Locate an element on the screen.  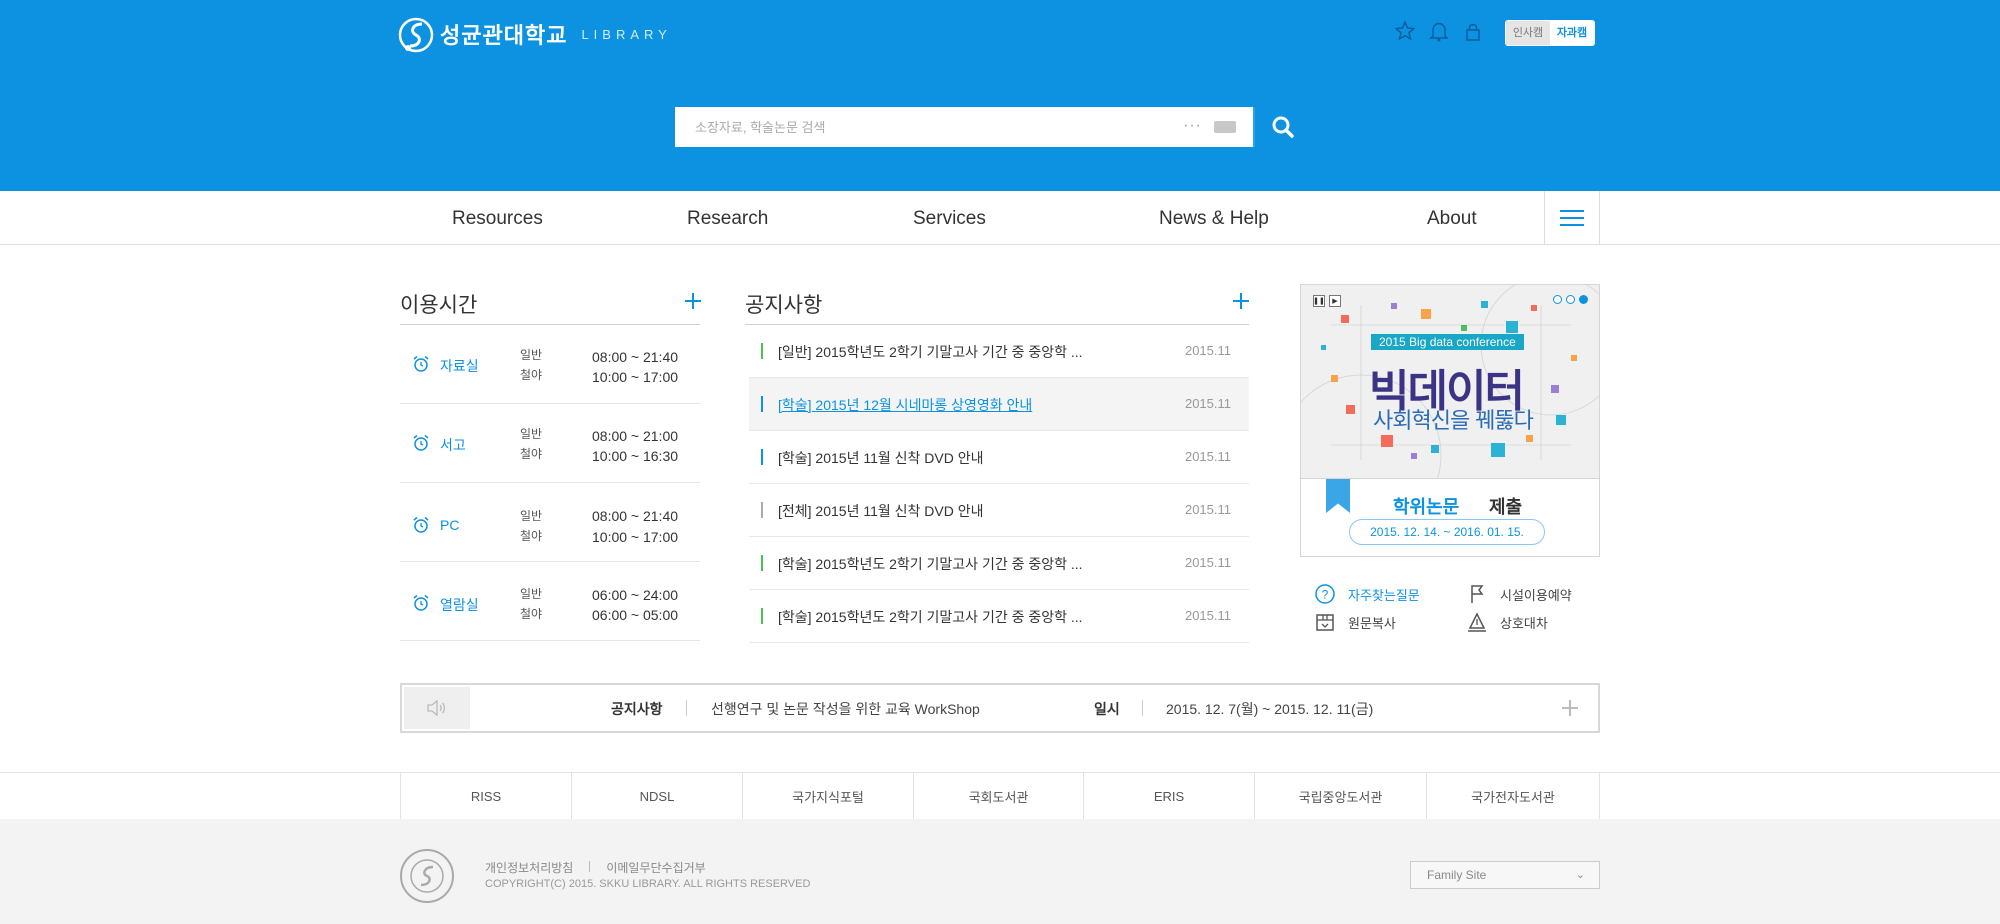
footer-separator is located at coordinates (590, 866).